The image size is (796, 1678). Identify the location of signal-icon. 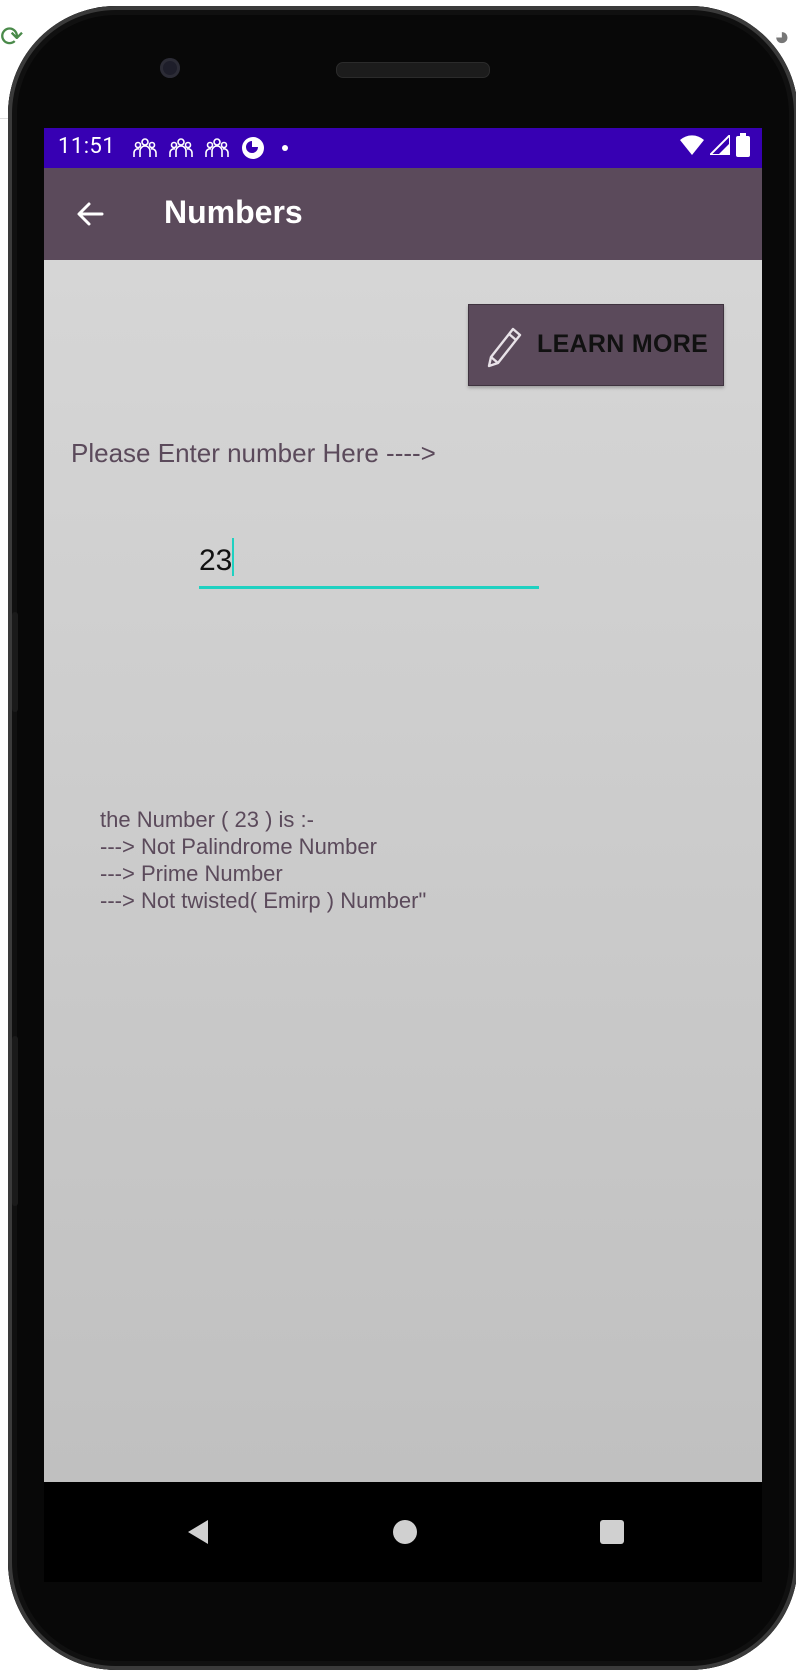
(719, 146).